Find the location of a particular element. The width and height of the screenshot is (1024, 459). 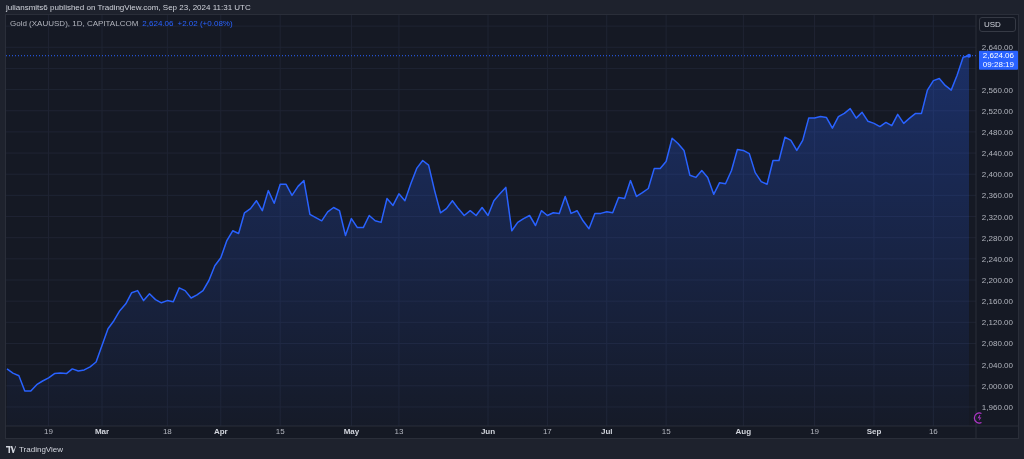

y-axis-label: 2,000.00 is located at coordinates (997, 386).